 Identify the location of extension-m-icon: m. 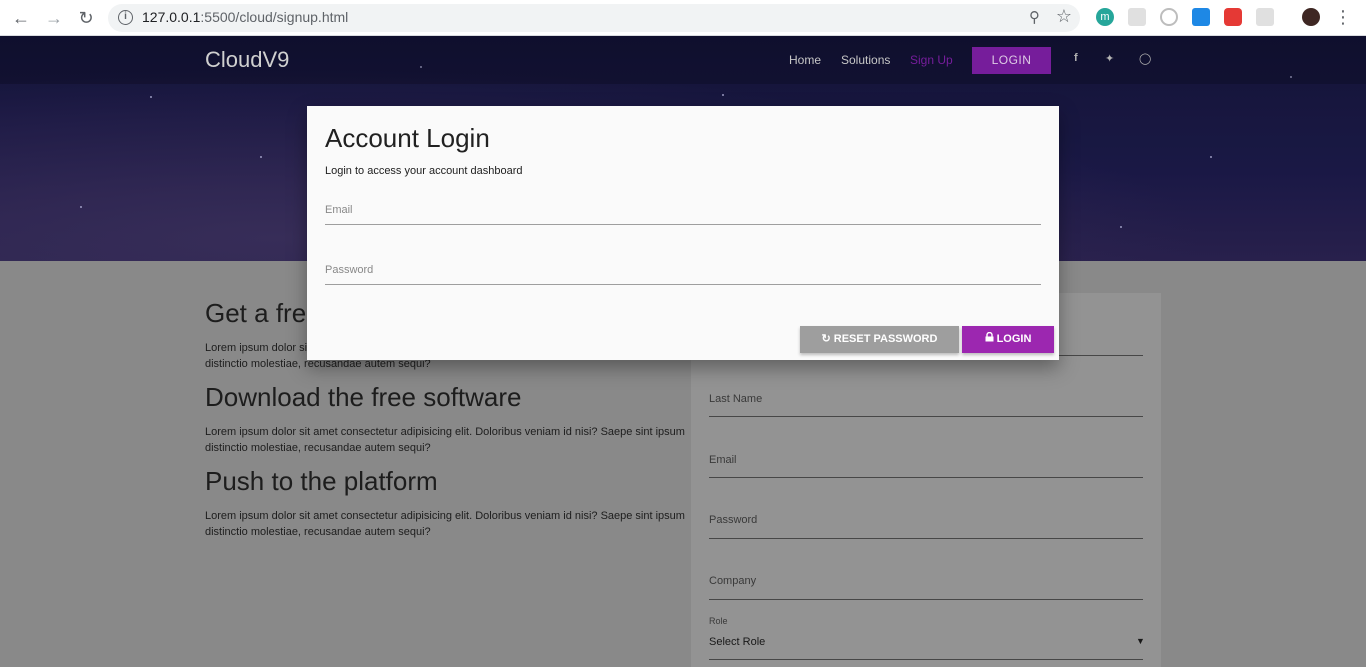
(1105, 17).